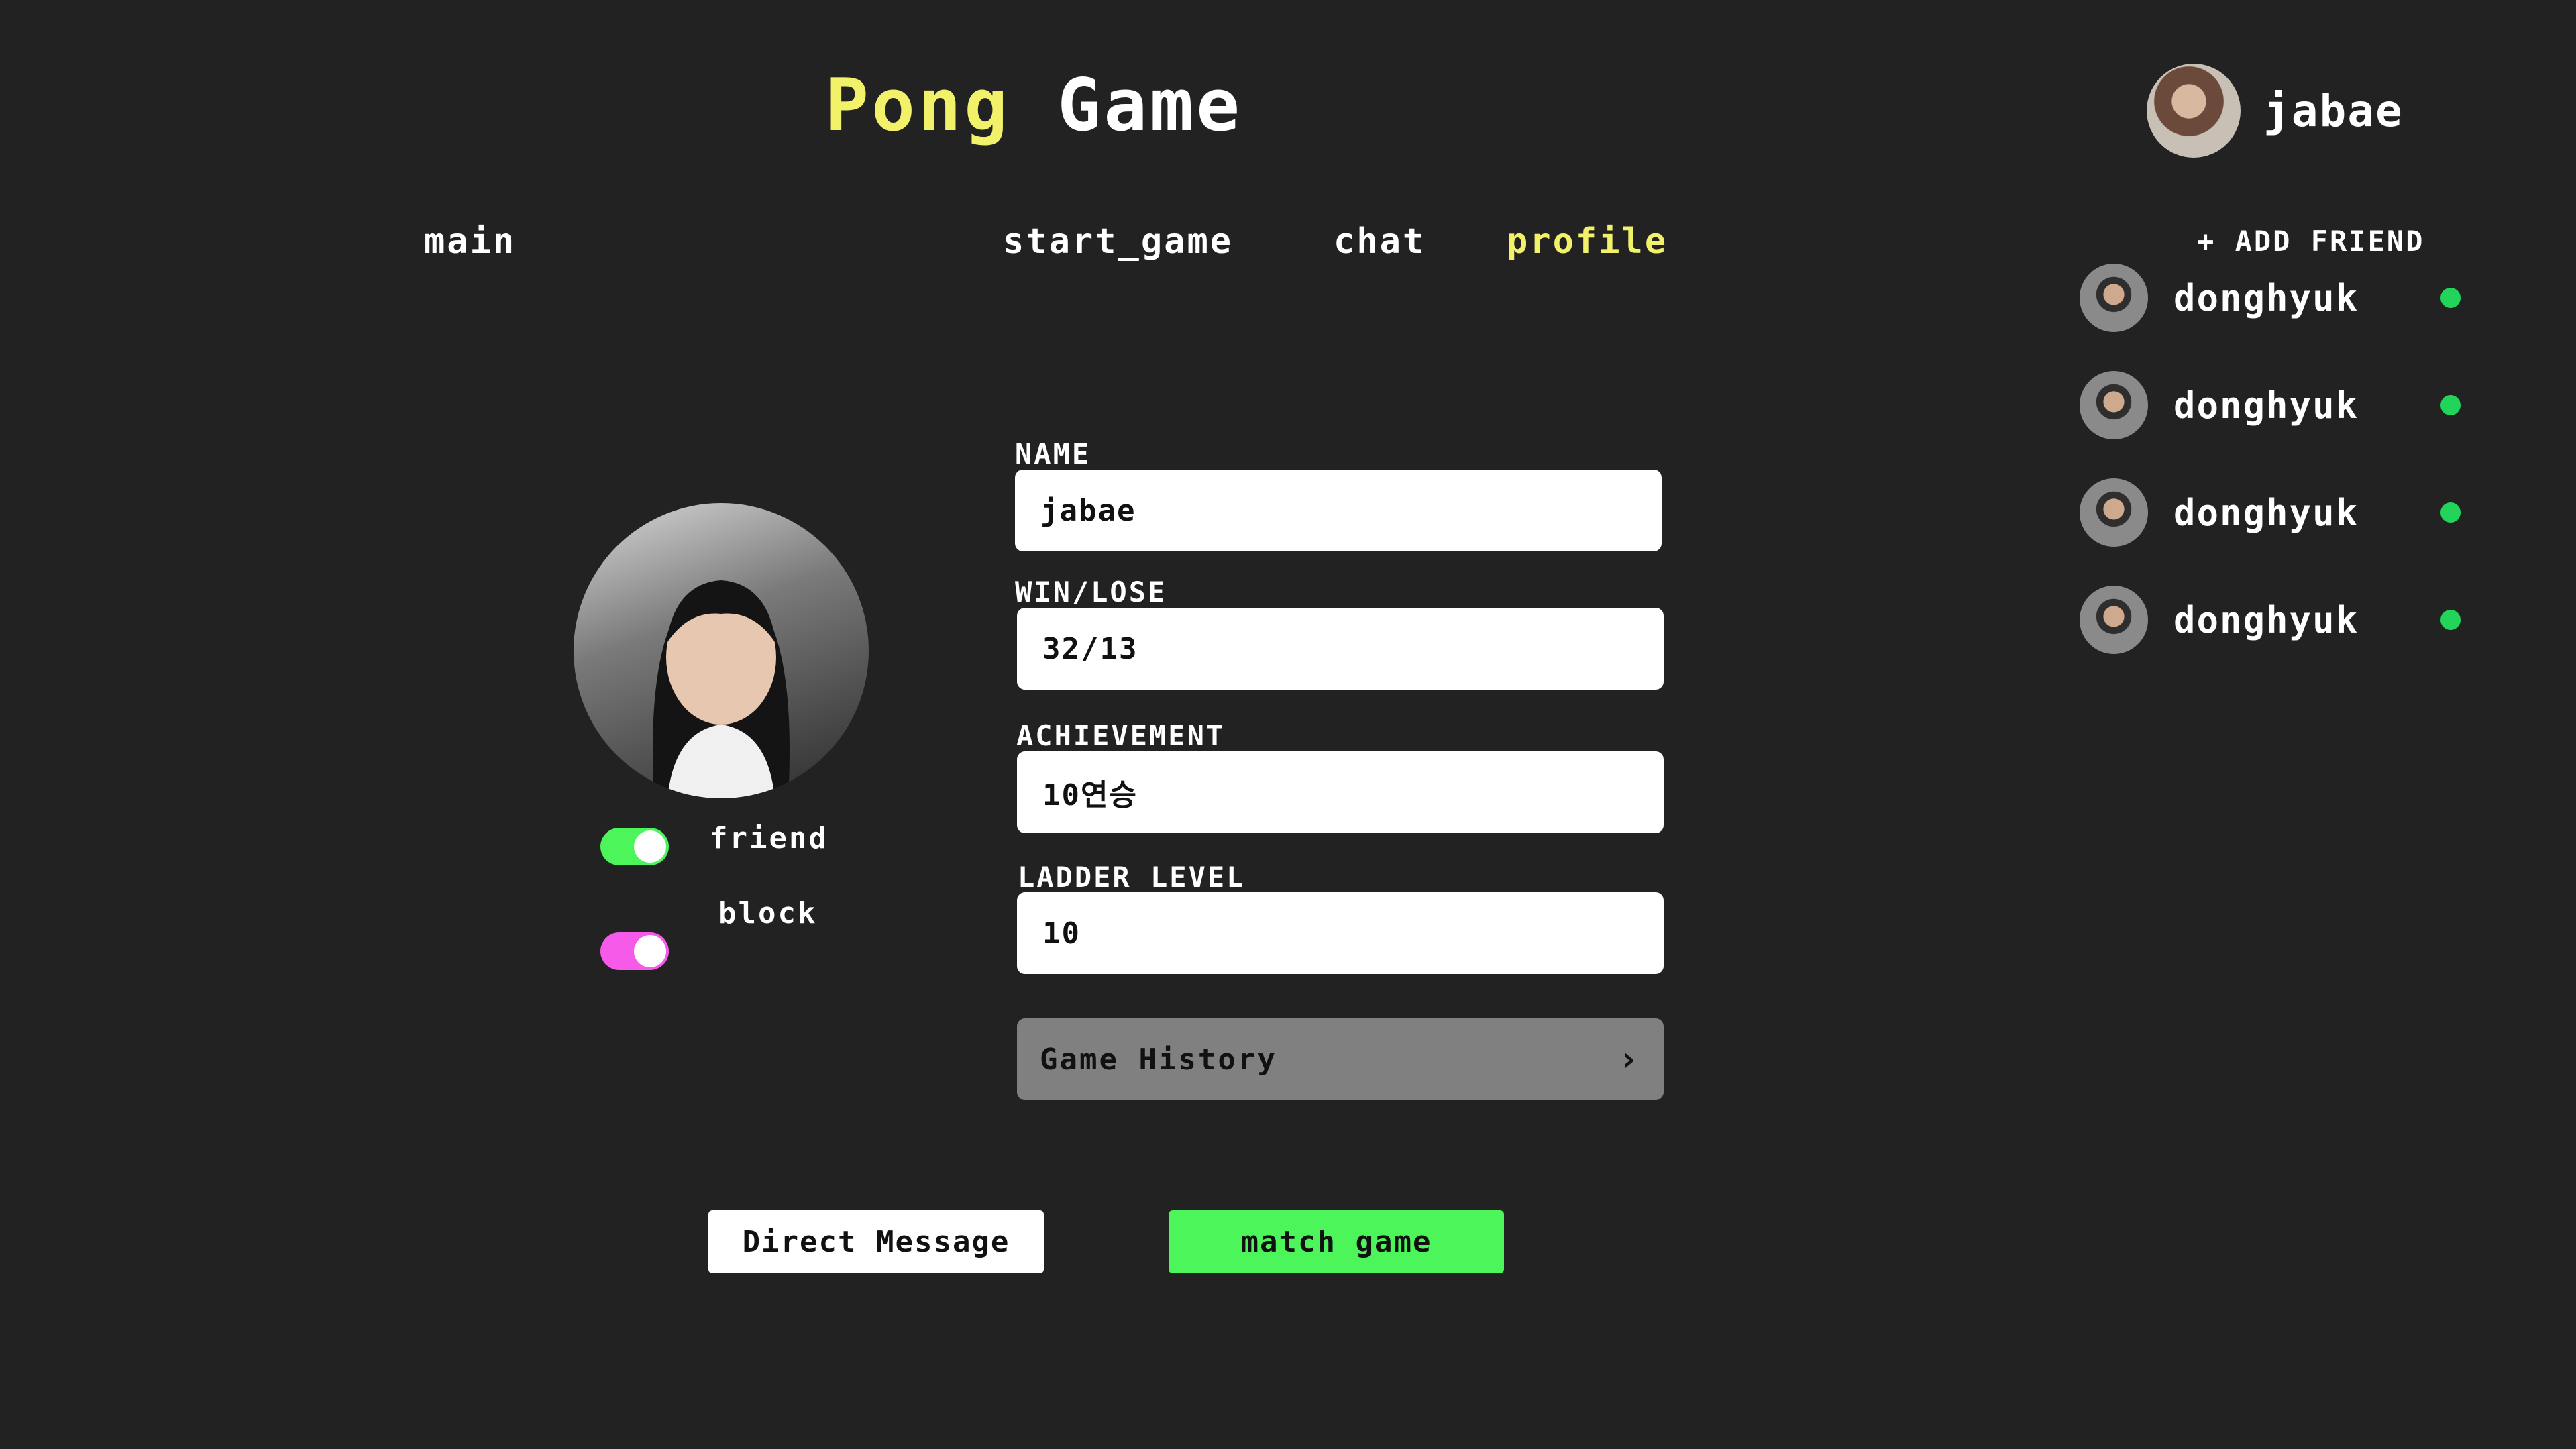  Describe the element at coordinates (1091, 592) in the screenshot. I see `winlose-label: WIN/LOSE` at that location.